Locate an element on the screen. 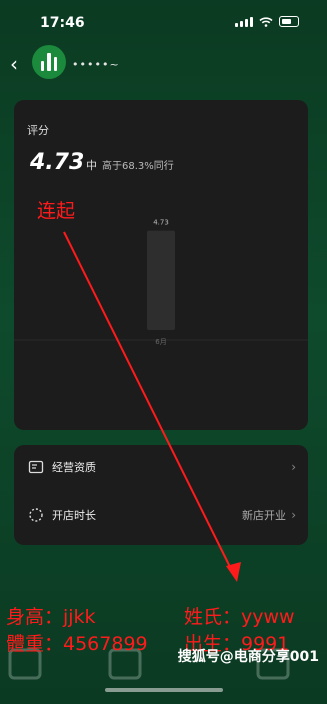 The height and width of the screenshot is (704, 327). clock-dashed-icon is located at coordinates (36, 515).